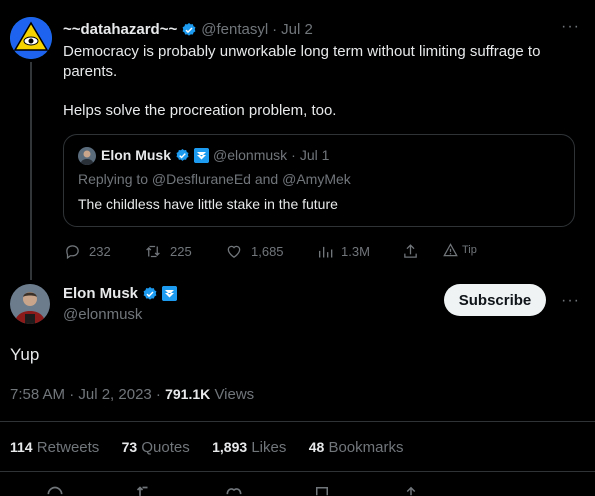 The image size is (595, 496). I want to click on retweet-action: 225, so click(168, 251).